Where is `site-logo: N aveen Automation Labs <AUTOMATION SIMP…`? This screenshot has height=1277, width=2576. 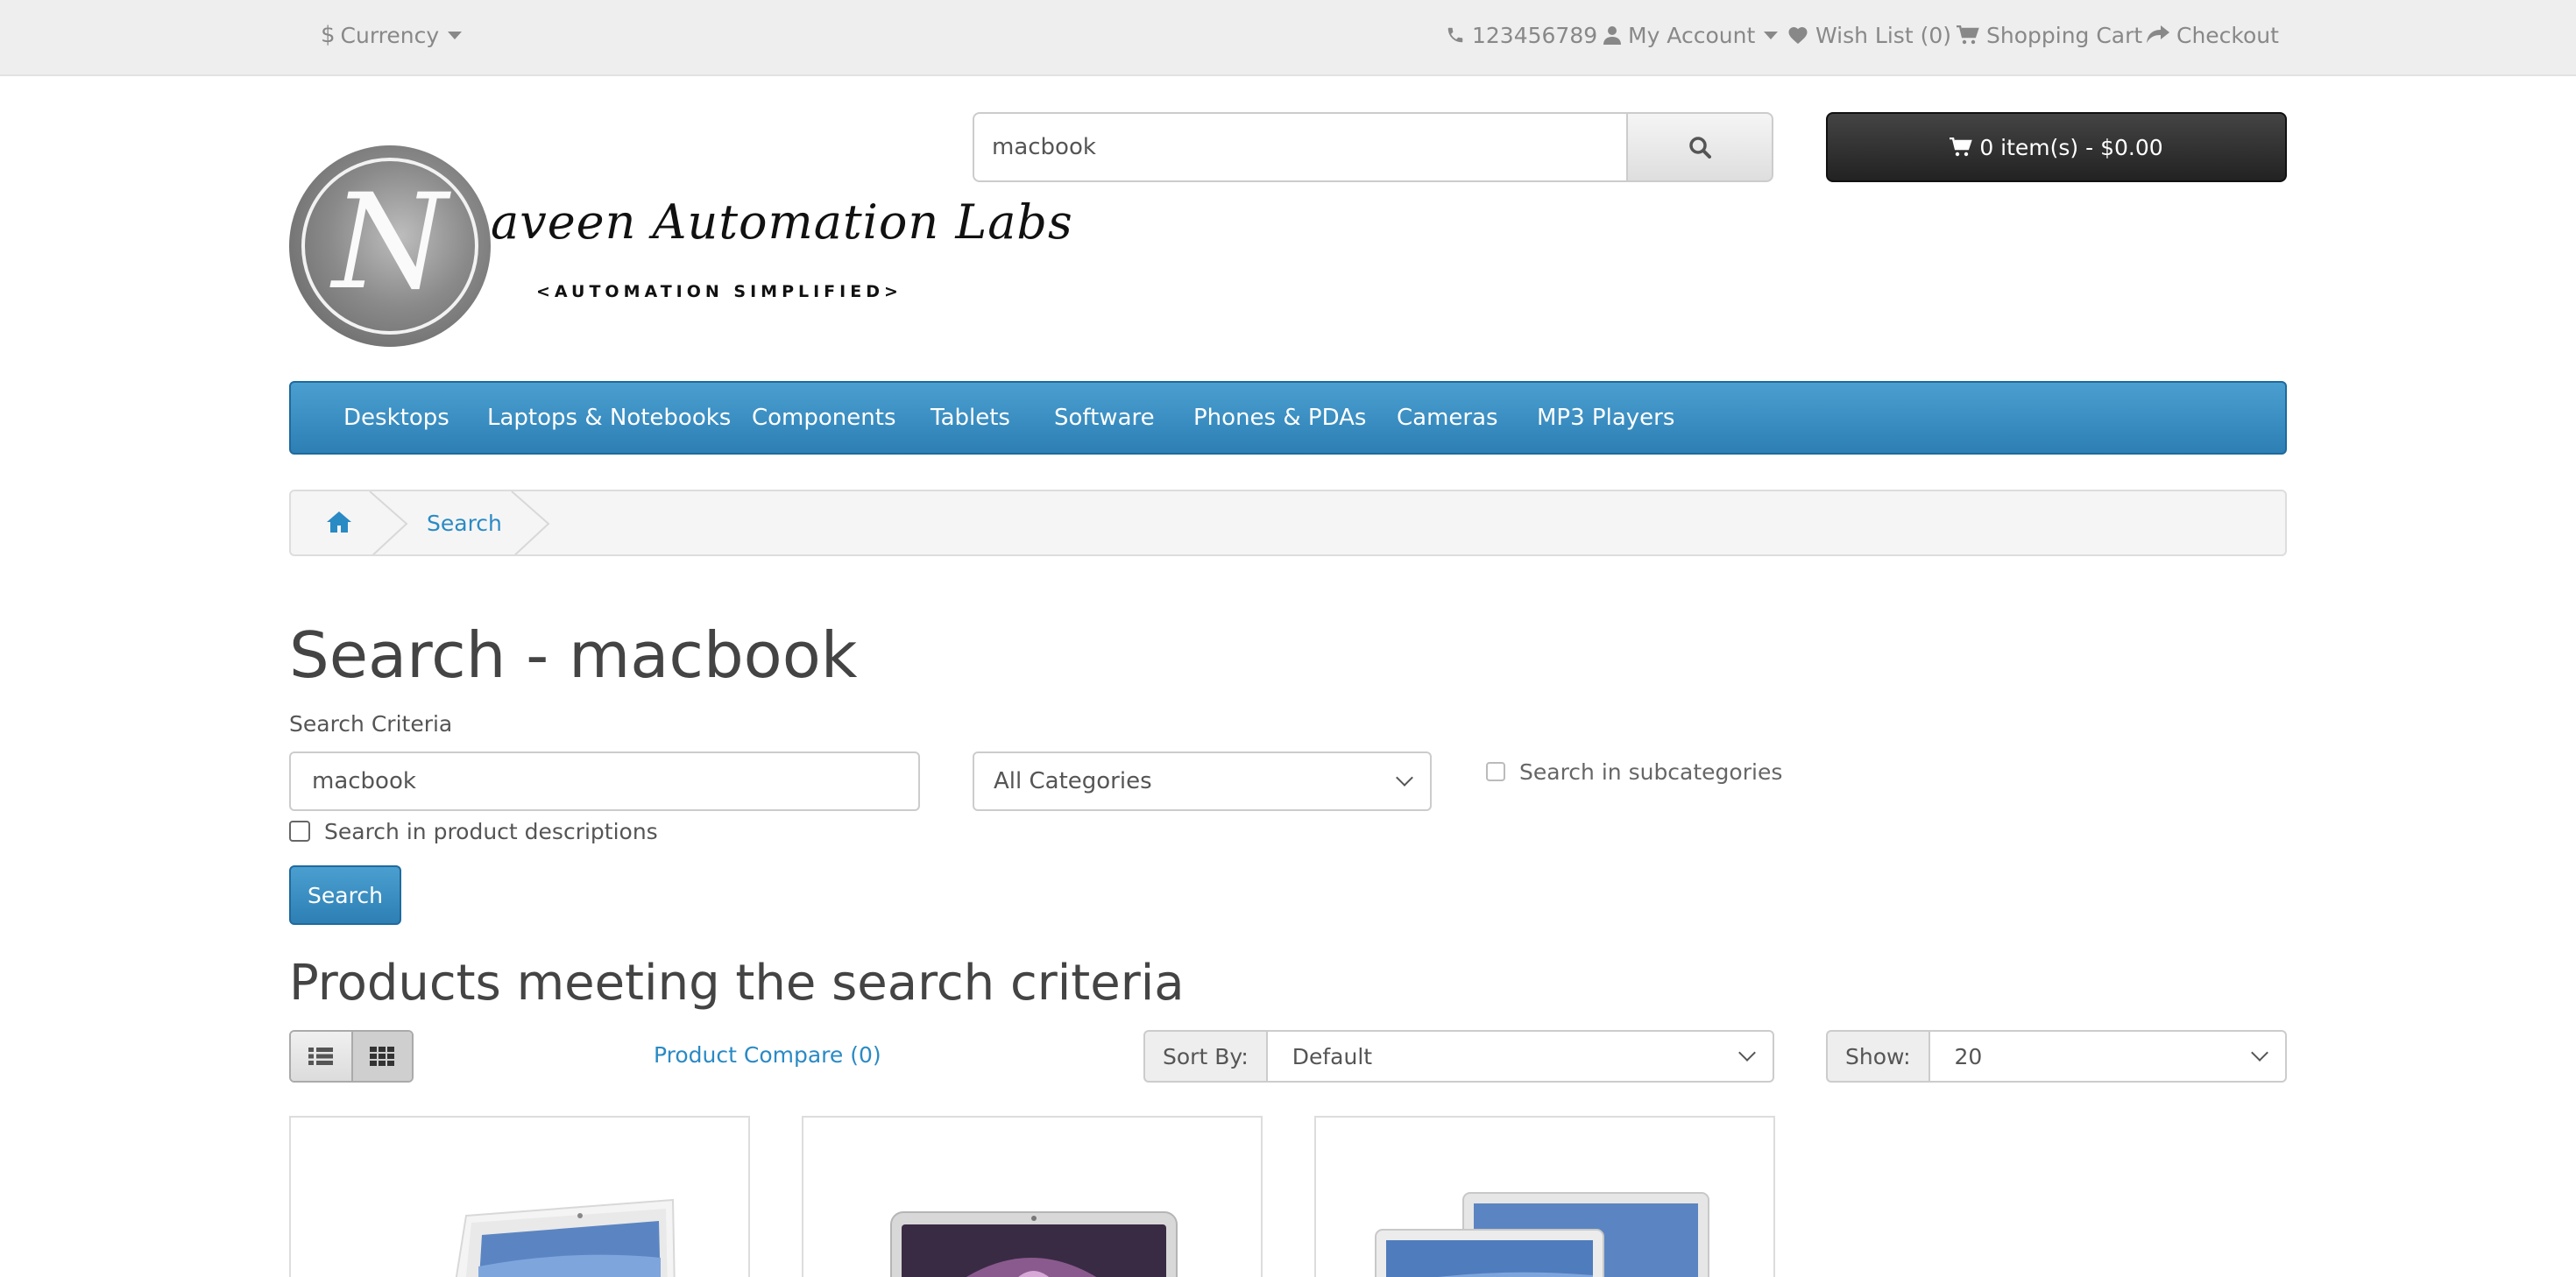 site-logo: N aveen Automation Labs <AUTOMATION SIMP… is located at coordinates (680, 248).